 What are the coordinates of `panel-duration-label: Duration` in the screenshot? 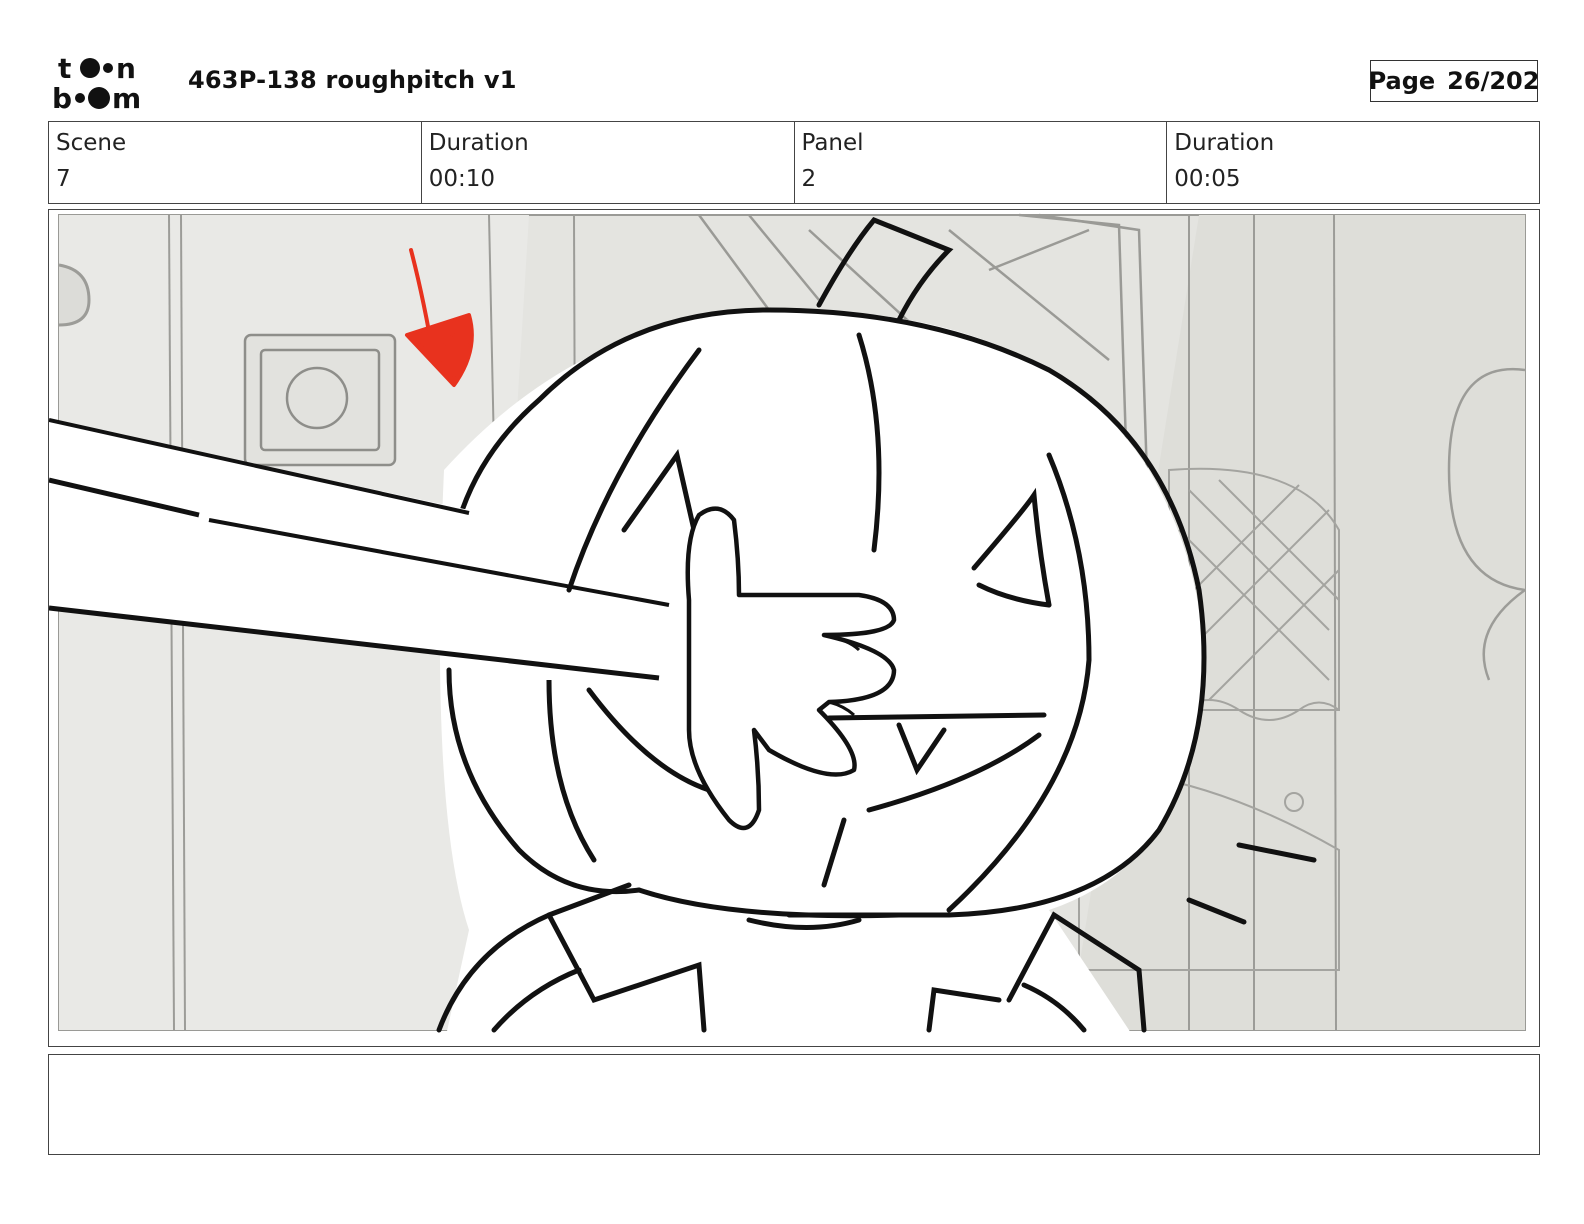 It's located at (1224, 143).